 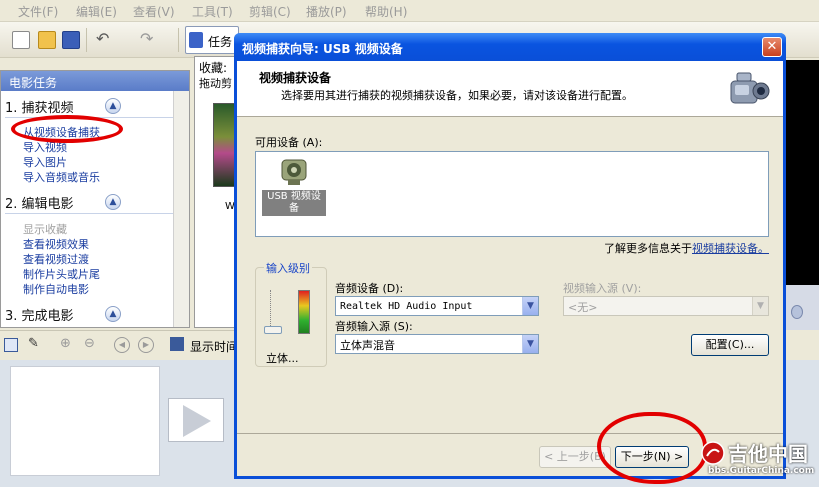 What do you see at coordinates (213, 68) in the screenshot?
I see `collection-title: 收藏:` at bounding box center [213, 68].